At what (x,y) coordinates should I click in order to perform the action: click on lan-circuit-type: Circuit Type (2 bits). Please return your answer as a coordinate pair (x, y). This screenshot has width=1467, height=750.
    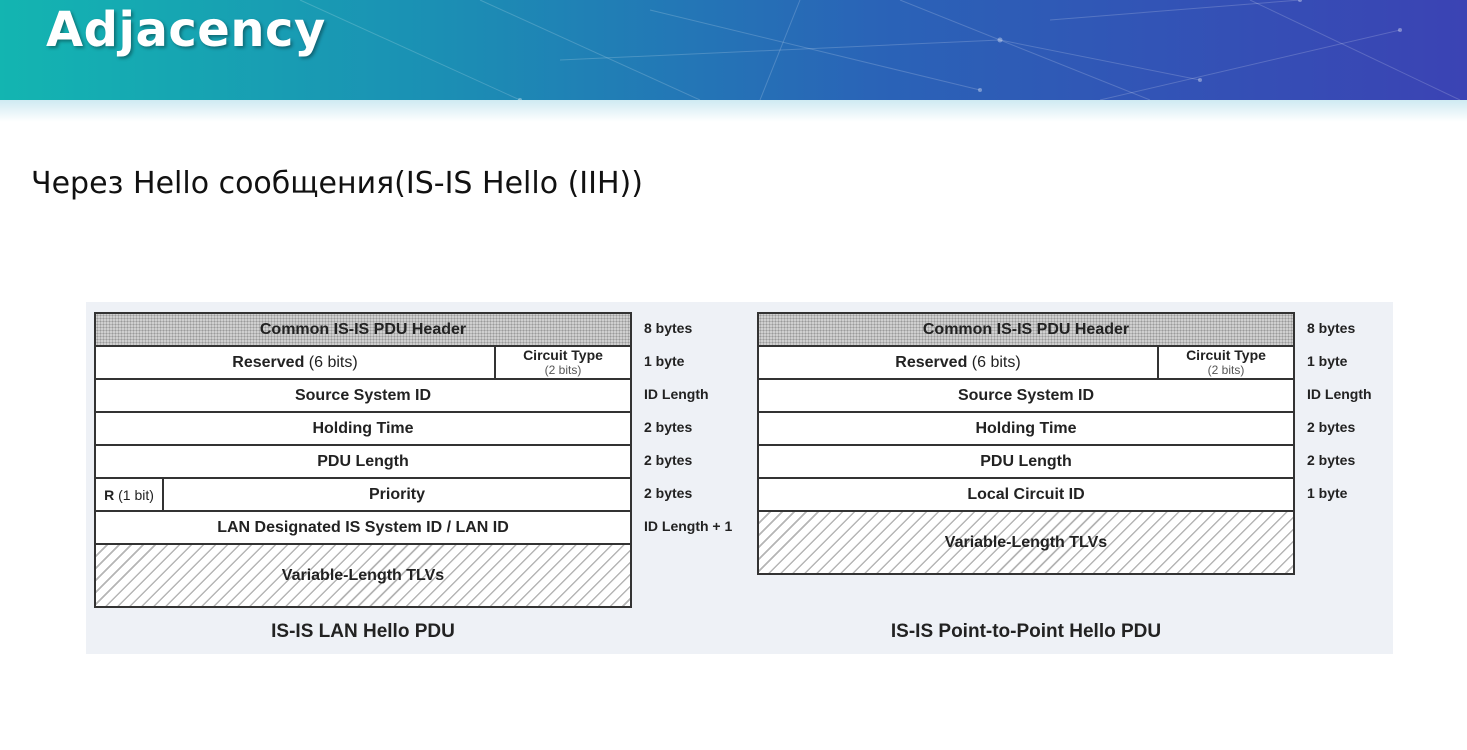
    Looking at the image, I should click on (562, 362).